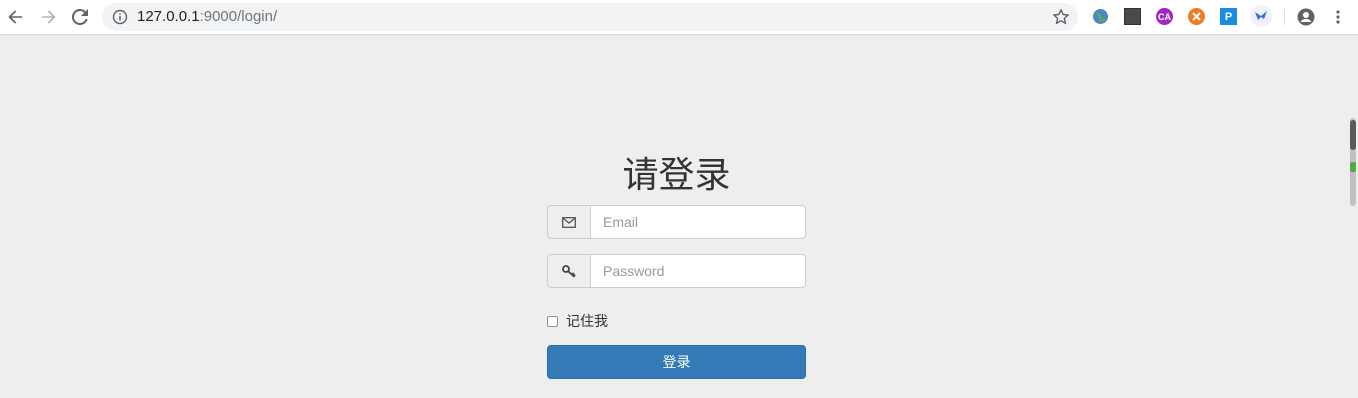  I want to click on ca-extension-icon: CA, so click(1164, 16).